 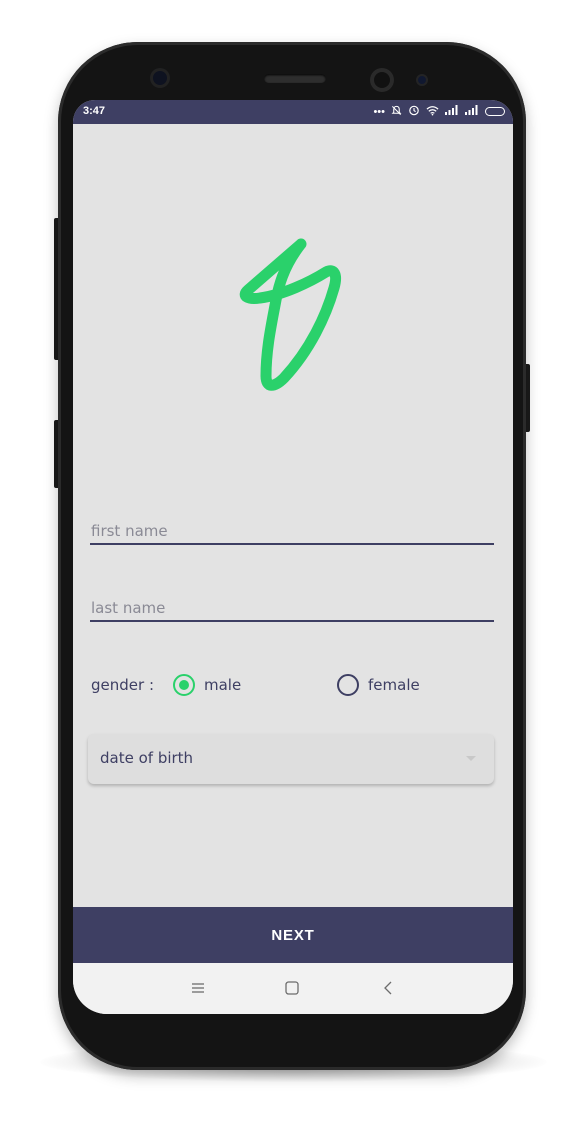 What do you see at coordinates (292, 621) in the screenshot?
I see `last-name-underline` at bounding box center [292, 621].